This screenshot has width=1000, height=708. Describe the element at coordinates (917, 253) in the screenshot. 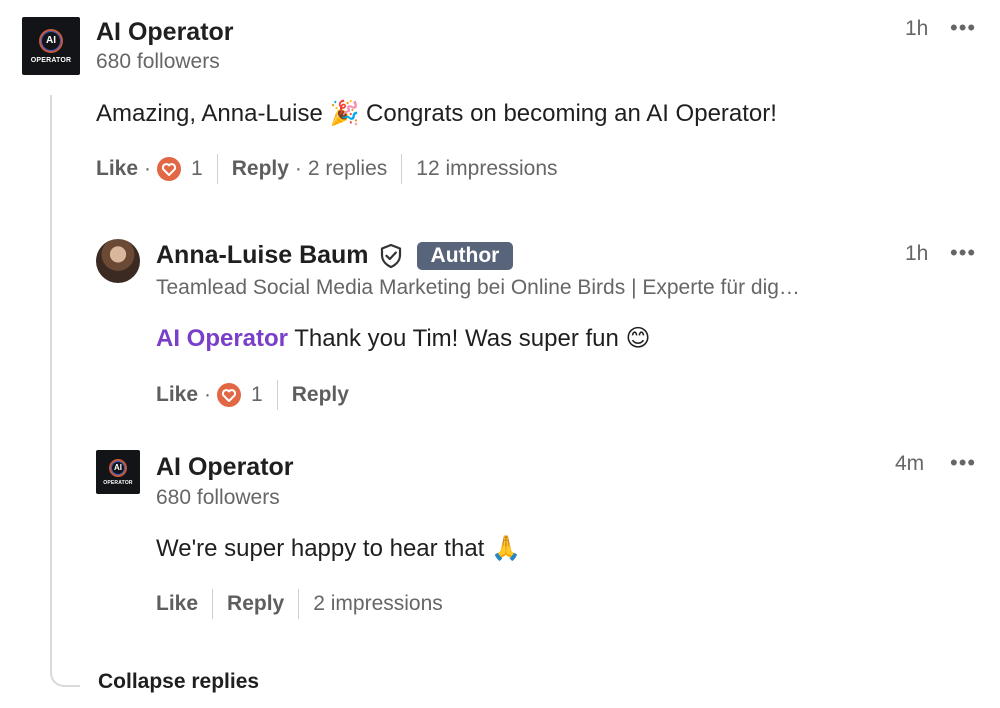

I see `reply-timestamp: 1h` at that location.